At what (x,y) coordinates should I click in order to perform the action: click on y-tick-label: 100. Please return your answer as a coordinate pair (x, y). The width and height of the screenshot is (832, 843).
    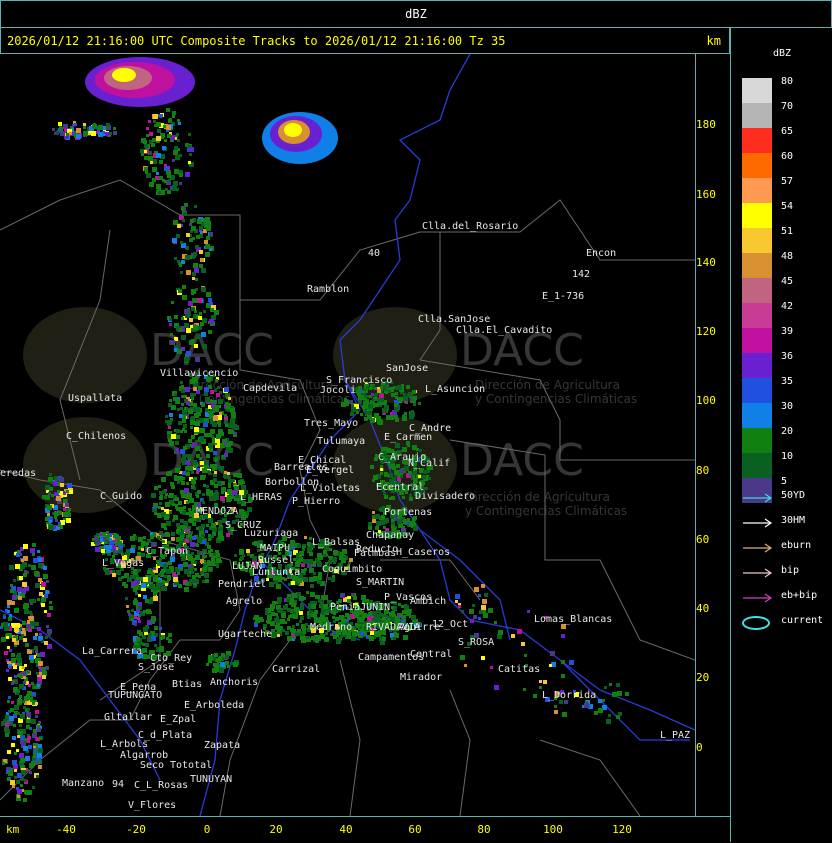
    Looking at the image, I should click on (706, 400).